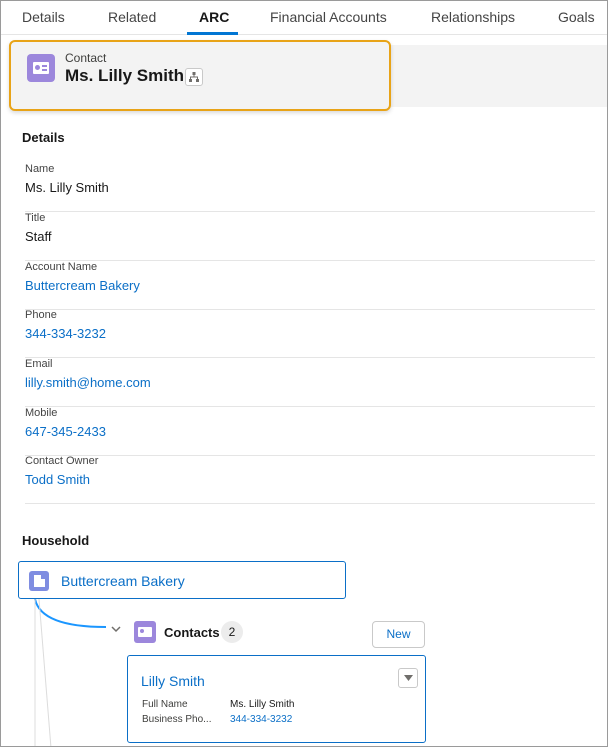 The width and height of the screenshot is (608, 747). Describe the element at coordinates (35, 218) in the screenshot. I see `field-label: Title` at that location.